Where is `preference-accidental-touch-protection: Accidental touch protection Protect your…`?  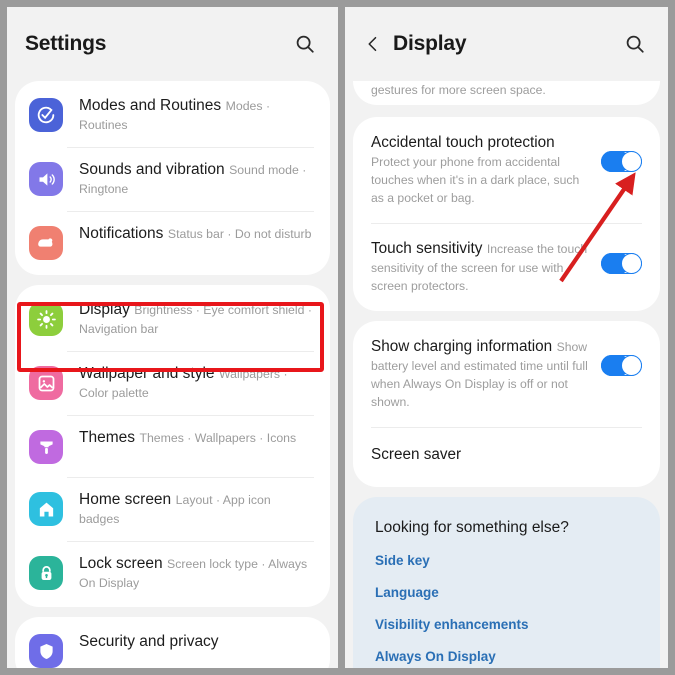 preference-accidental-touch-protection: Accidental touch protection Protect your… is located at coordinates (506, 170).